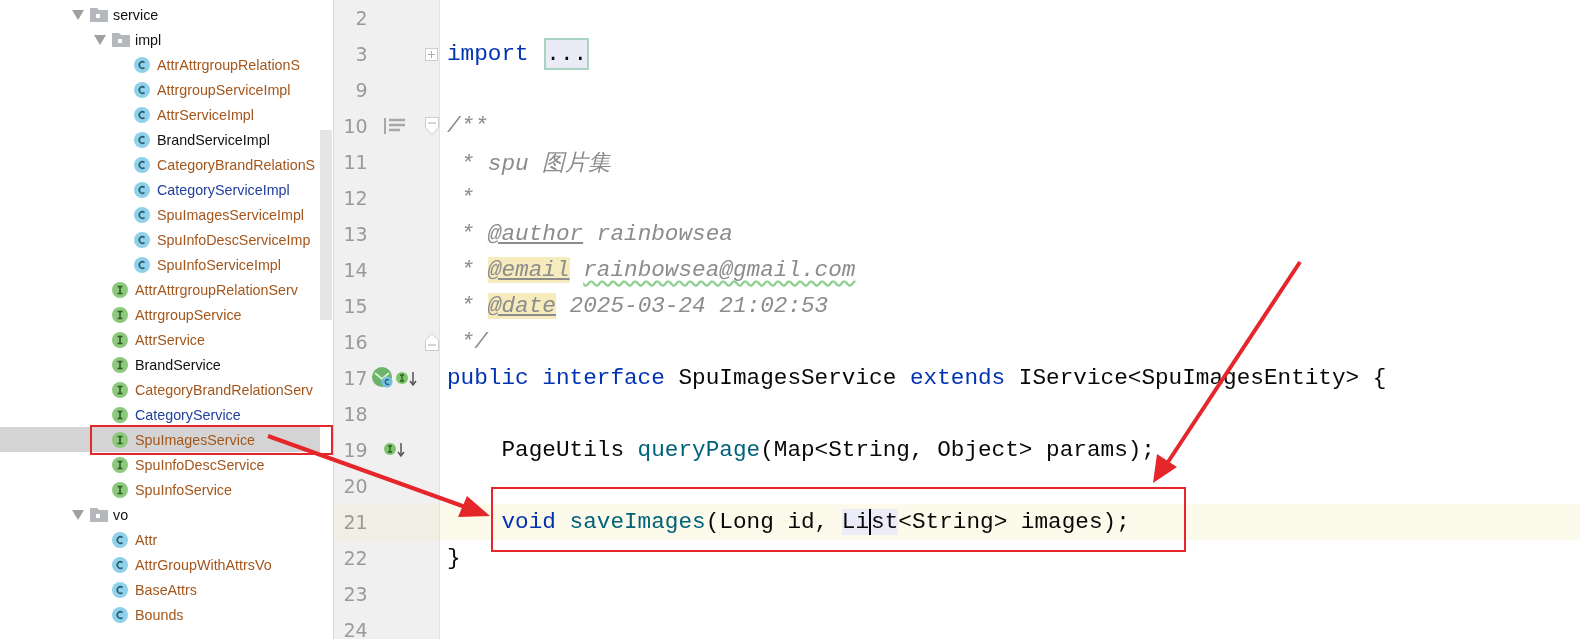 Image resolution: width=1580 pixels, height=639 pixels. What do you see at coordinates (521, 306) in the screenshot?
I see `doc-tag: @date` at bounding box center [521, 306].